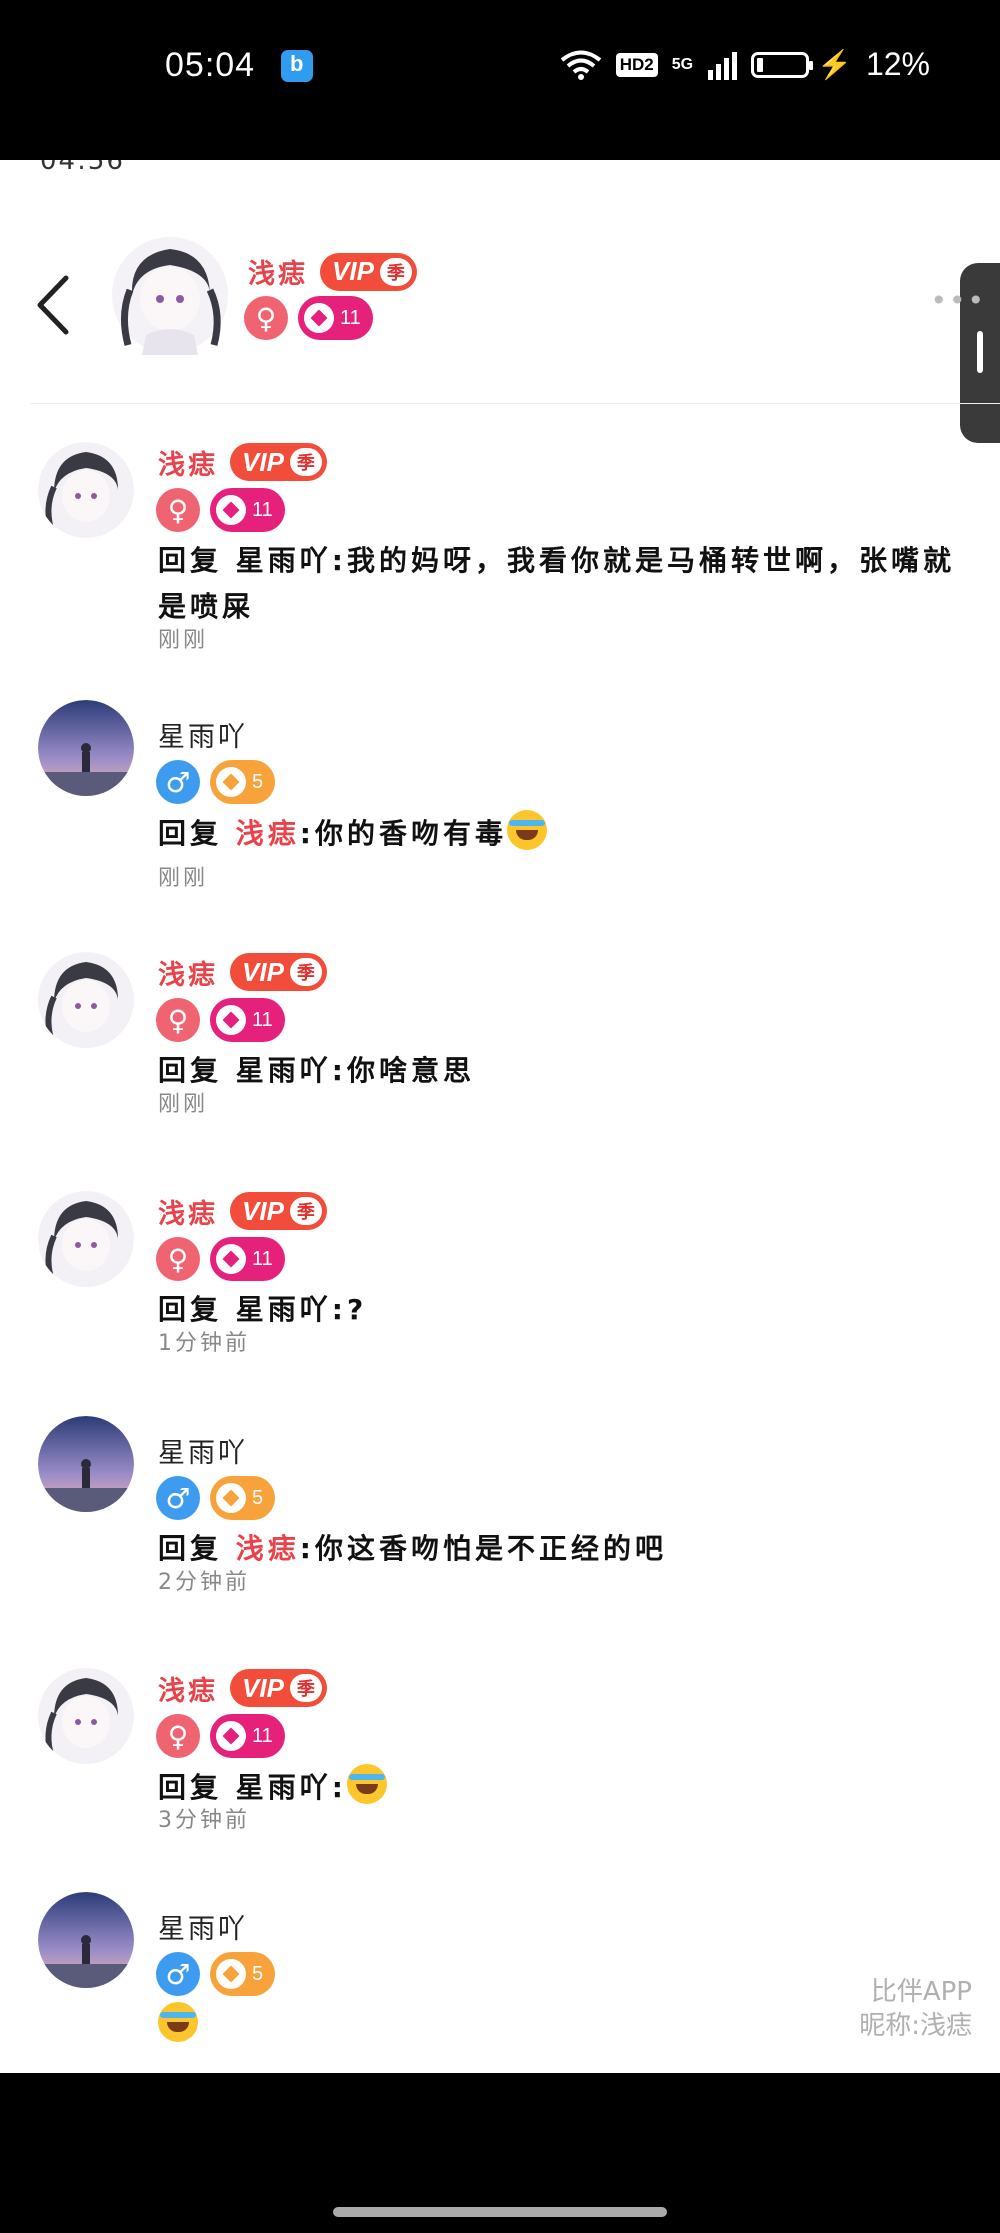 The image size is (1000, 2233). Describe the element at coordinates (834, 64) in the screenshot. I see `charging-icon: ⚡` at that location.